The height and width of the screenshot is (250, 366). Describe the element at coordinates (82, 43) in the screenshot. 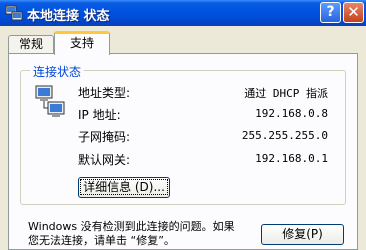

I see `tab-support: 支持` at that location.